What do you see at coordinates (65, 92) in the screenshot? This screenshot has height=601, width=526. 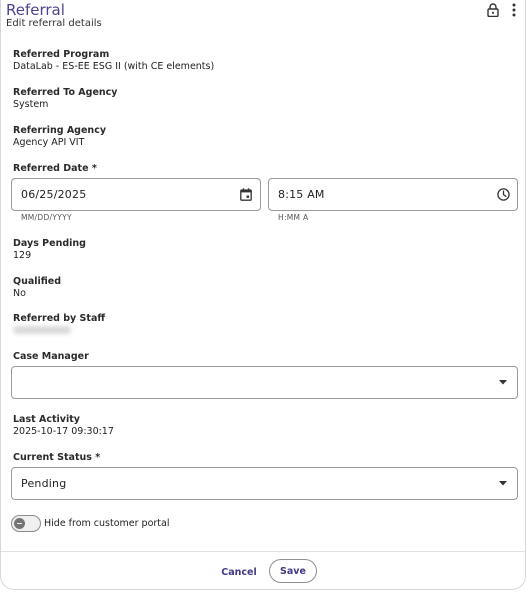 I see `referred-to-agency-label: Referred To Agency` at bounding box center [65, 92].